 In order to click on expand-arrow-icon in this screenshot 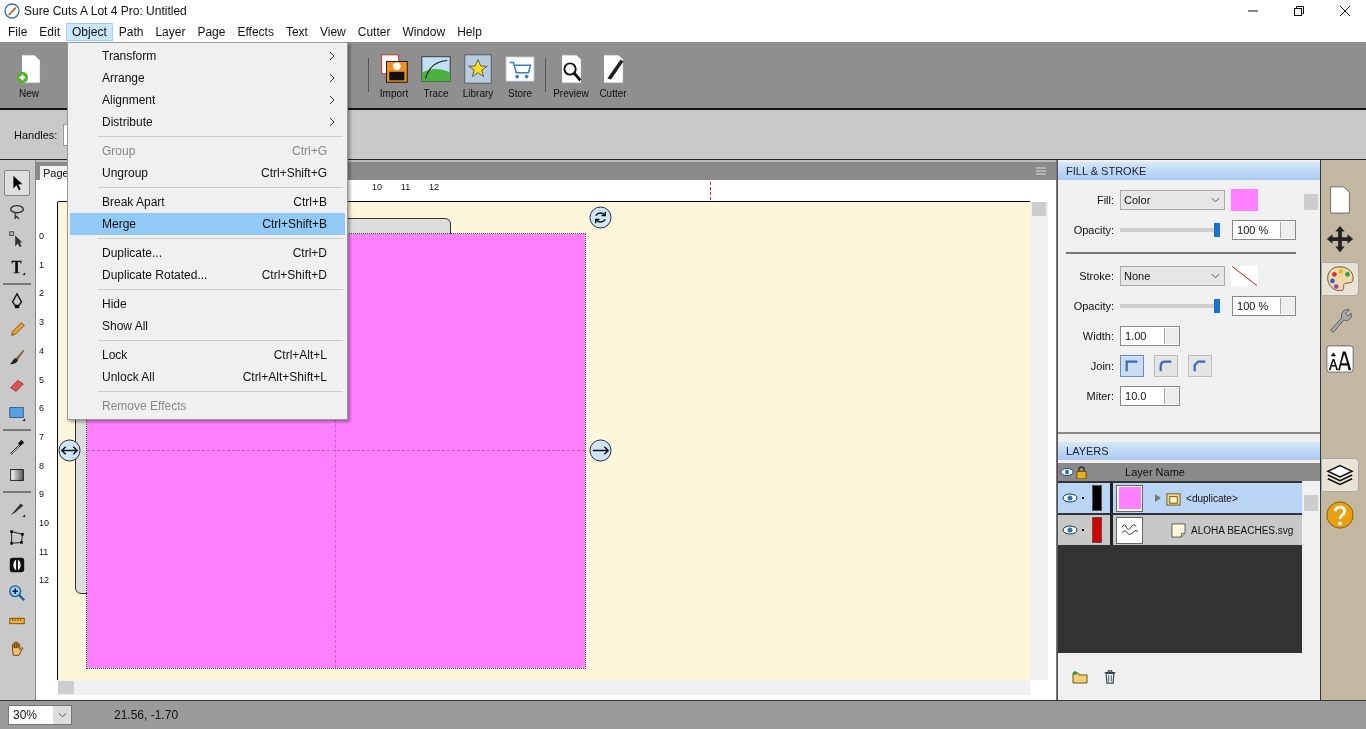, I will do `click(1158, 498)`.